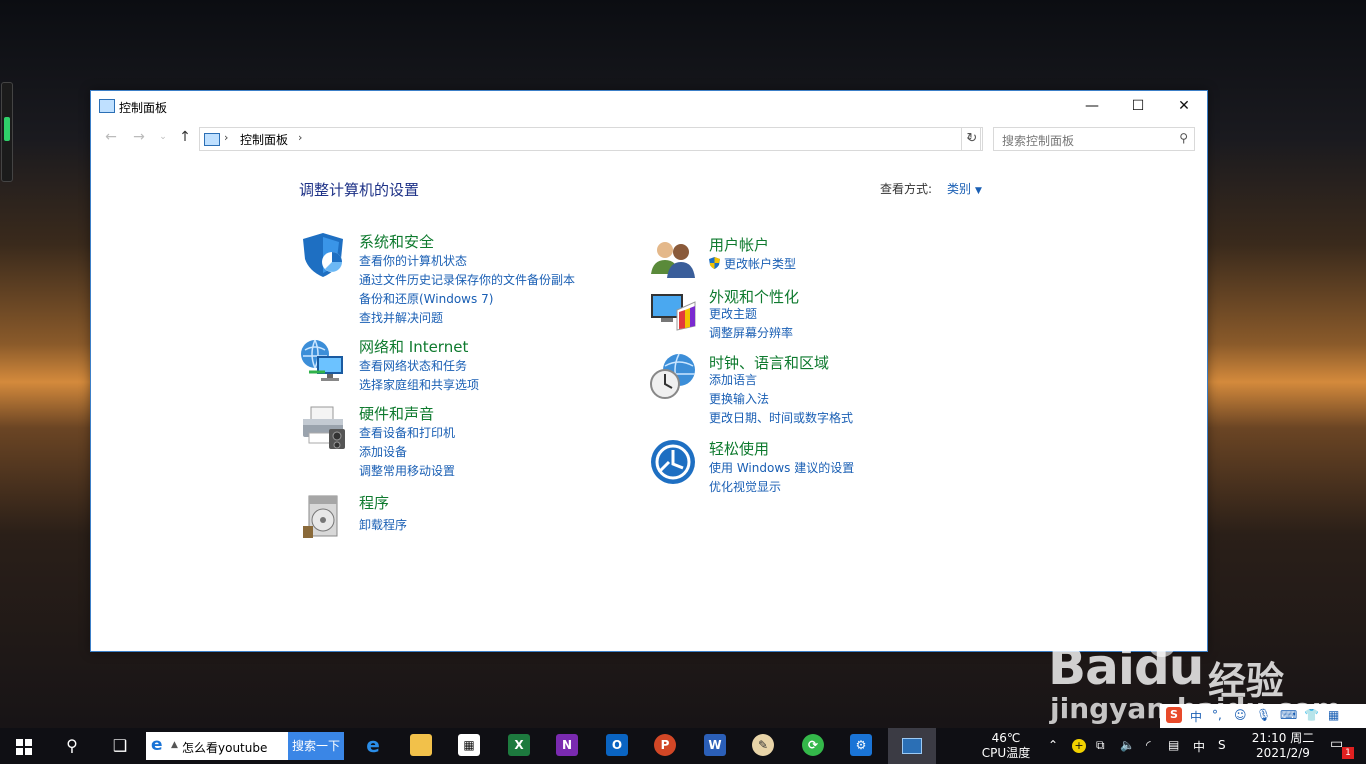  Describe the element at coordinates (407, 470) in the screenshot. I see `link-mobility-settings: 调整常用移动设置` at that location.